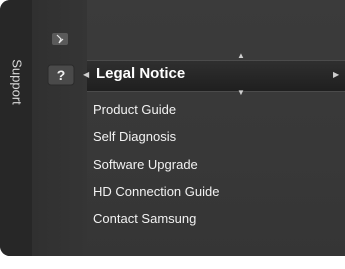  I want to click on help-question-icon: ?, so click(61, 75).